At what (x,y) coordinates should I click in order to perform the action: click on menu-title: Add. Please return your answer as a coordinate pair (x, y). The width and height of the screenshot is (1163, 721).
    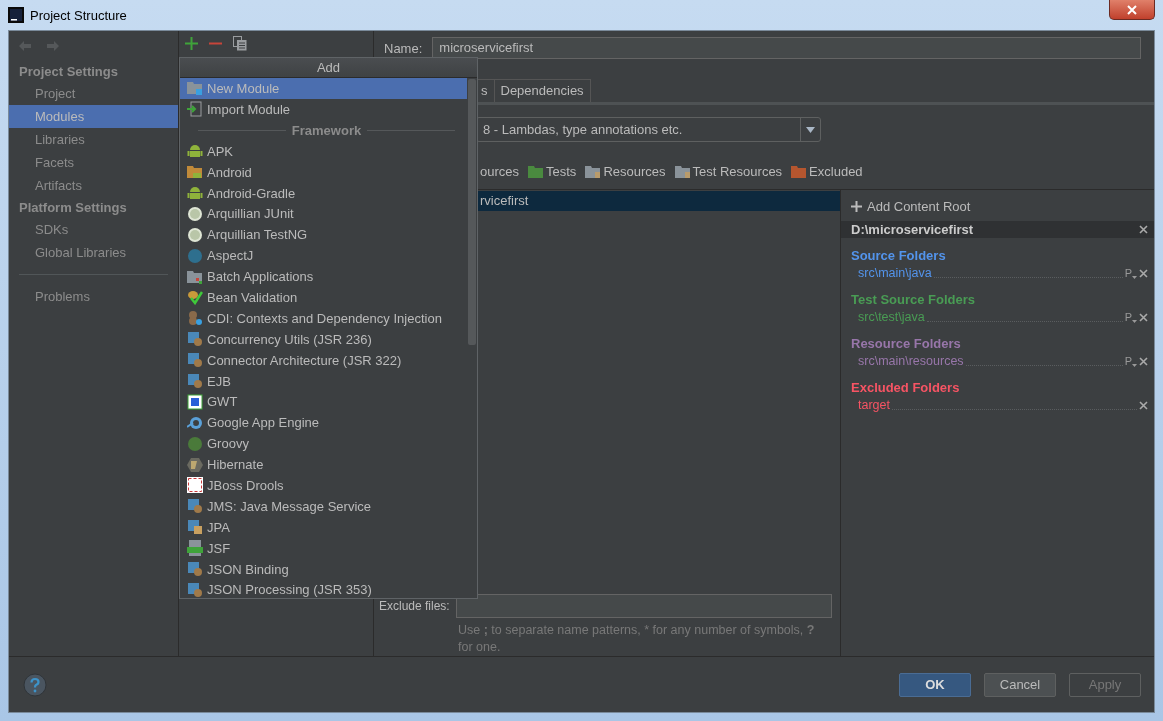
    Looking at the image, I should click on (328, 68).